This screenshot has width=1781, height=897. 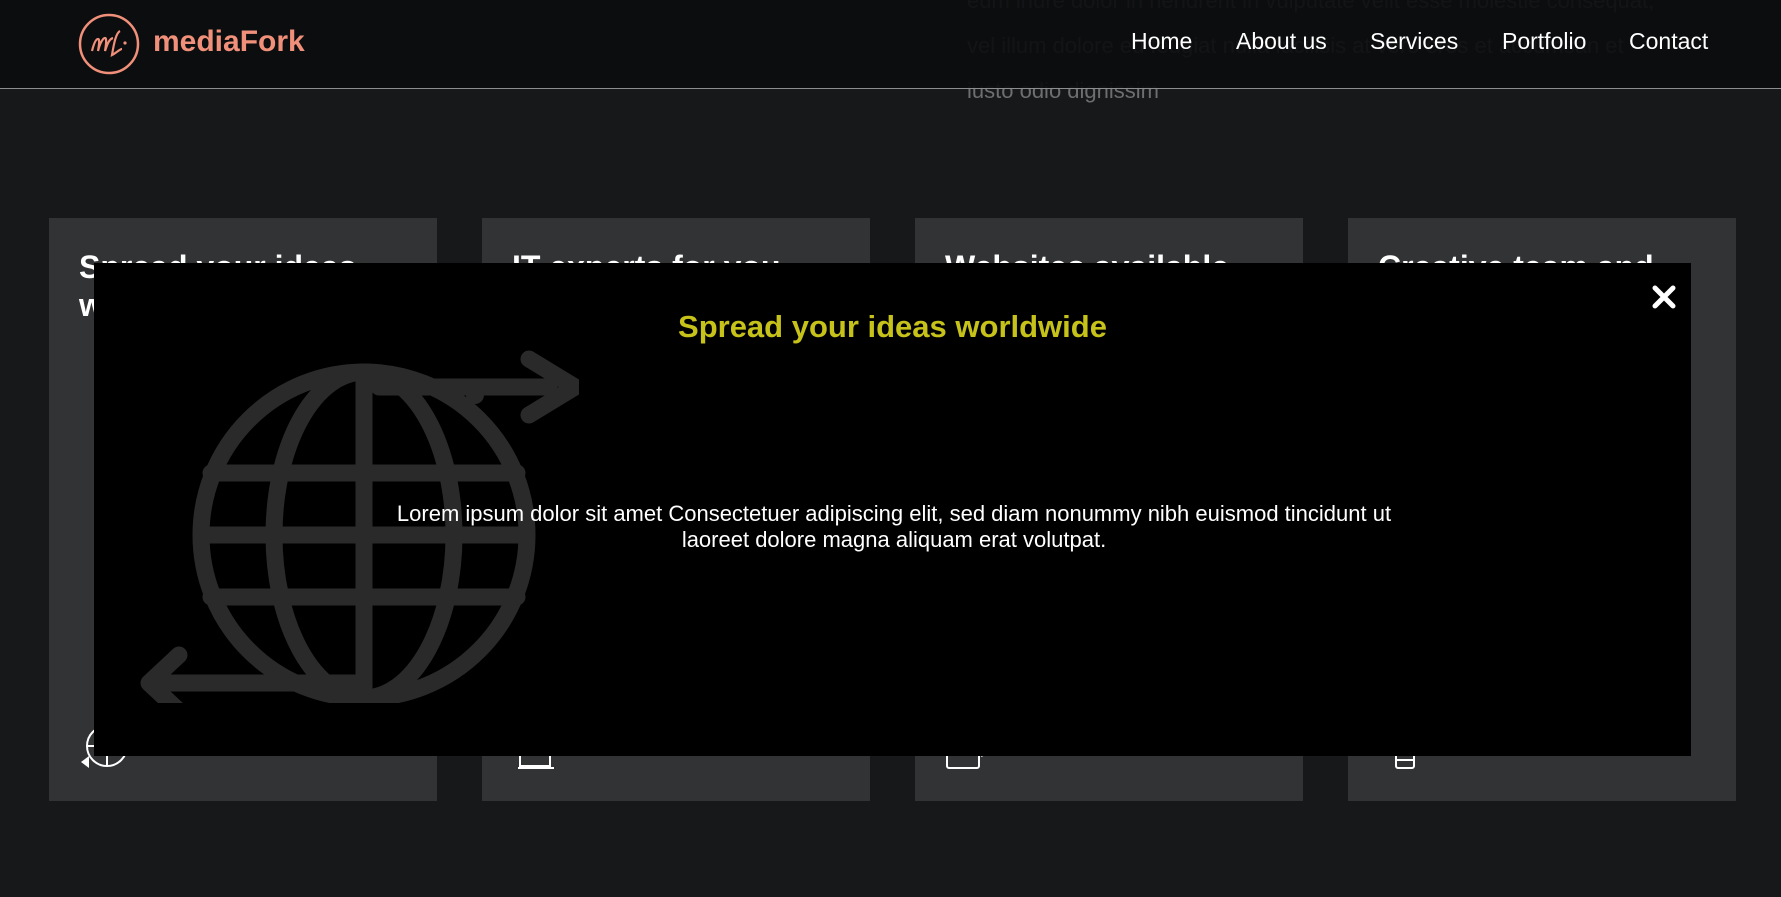 I want to click on main-nav: Home About us Services Portfolio Contact, so click(x=890, y=45).